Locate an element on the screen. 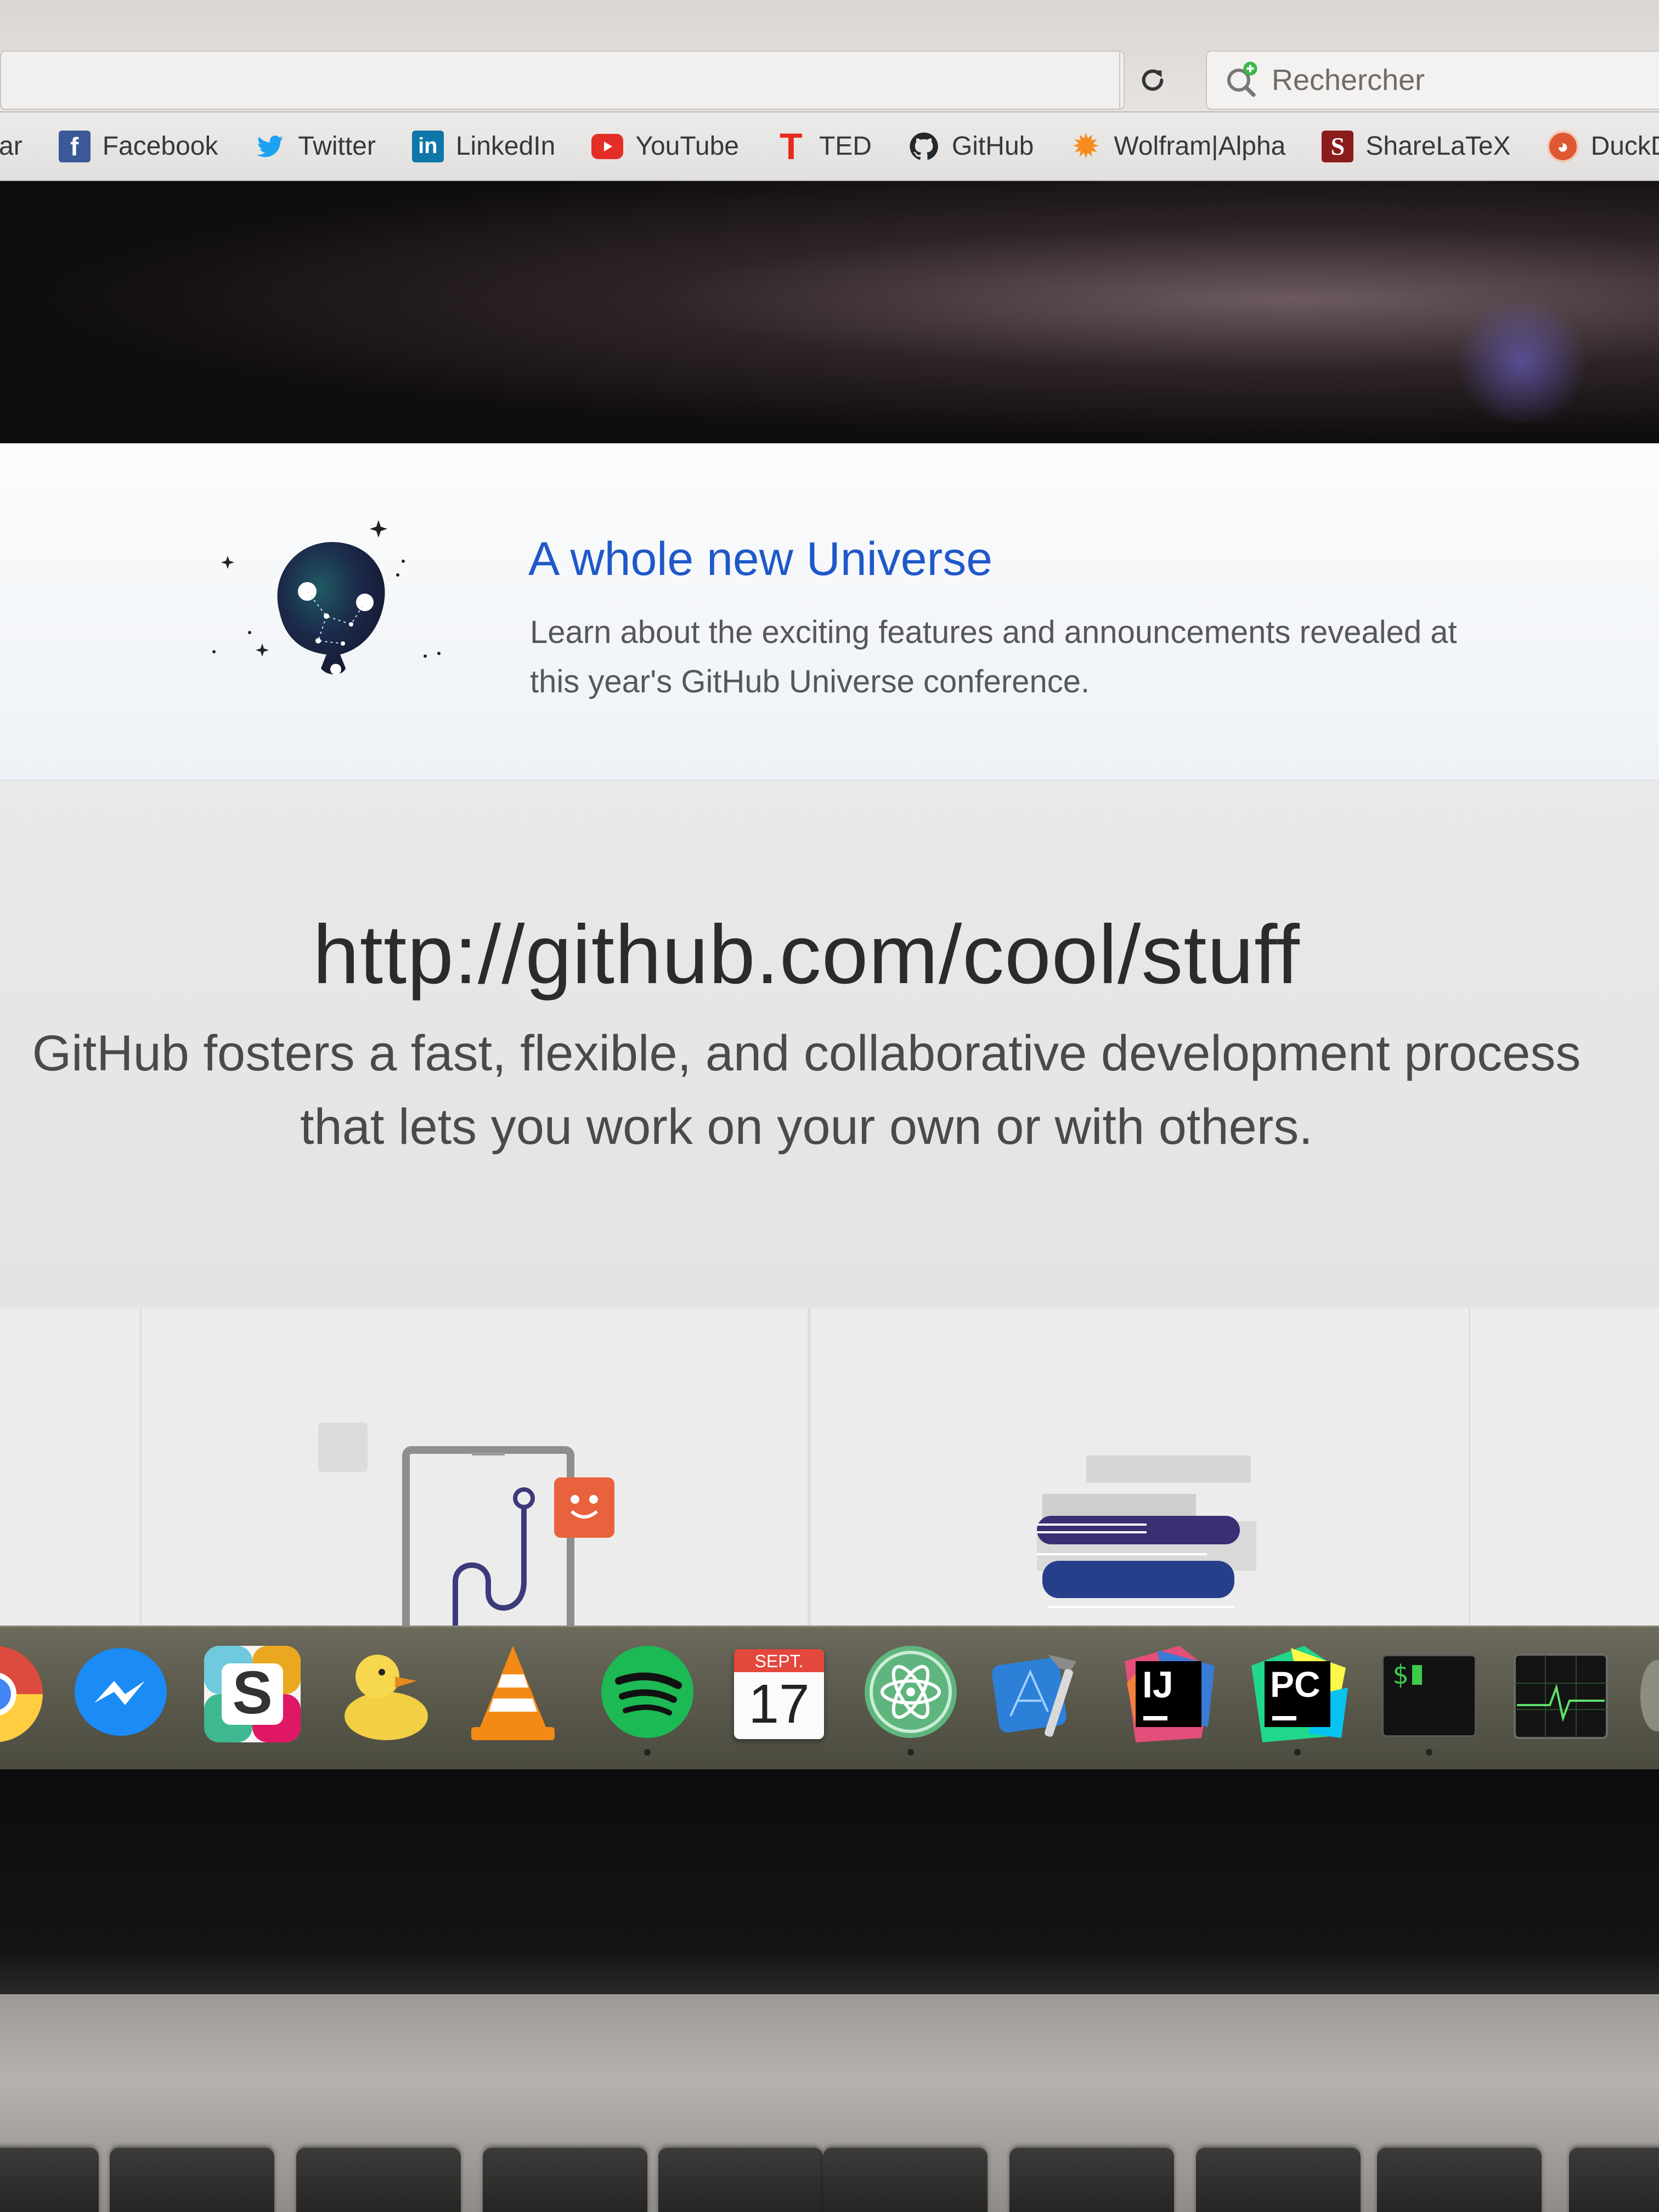 The image size is (1659, 2212). atom-icon is located at coordinates (911, 1697).